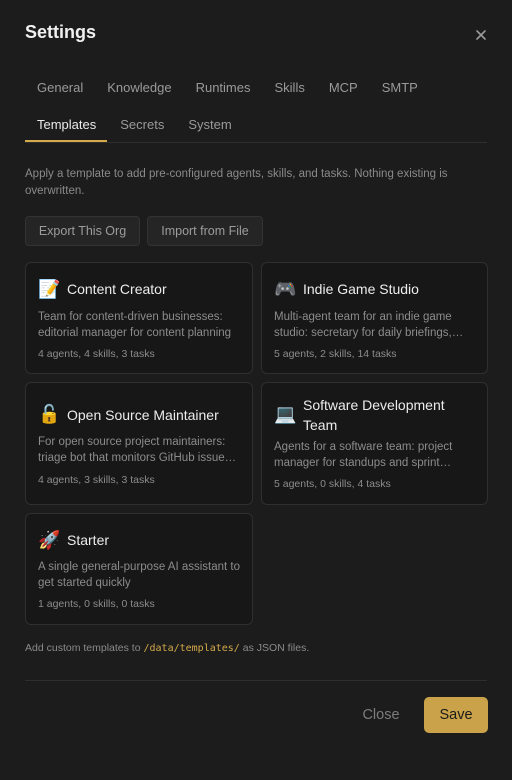 This screenshot has width=512, height=780. Describe the element at coordinates (96, 604) in the screenshot. I see `template-stats: 1 agents, 0 skills, 0 tasks` at that location.